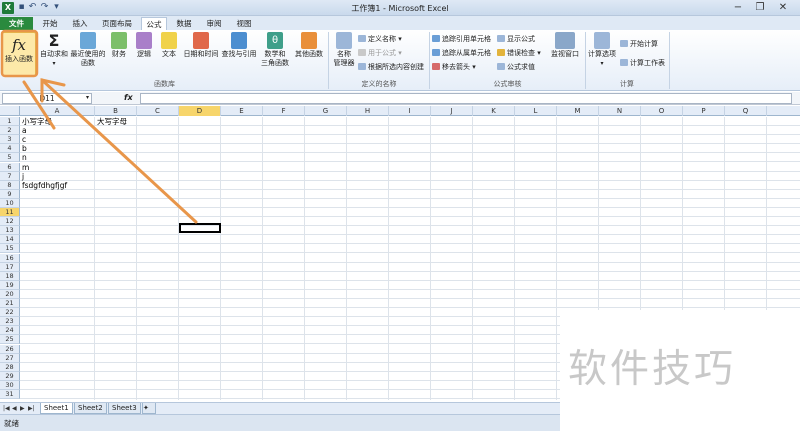 The width and height of the screenshot is (800, 431). Describe the element at coordinates (10, 212) in the screenshot. I see `row-header-11: 11` at that location.